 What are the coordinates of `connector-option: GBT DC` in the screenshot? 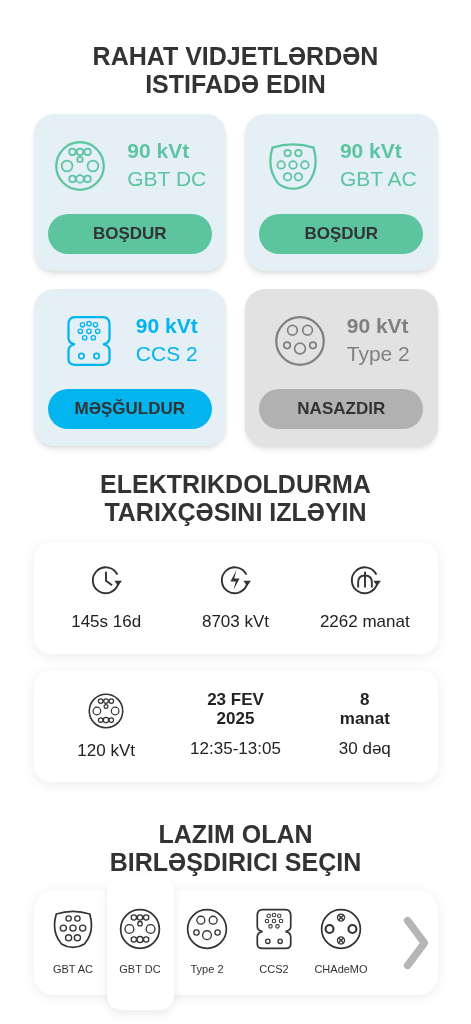 It's located at (140, 942).